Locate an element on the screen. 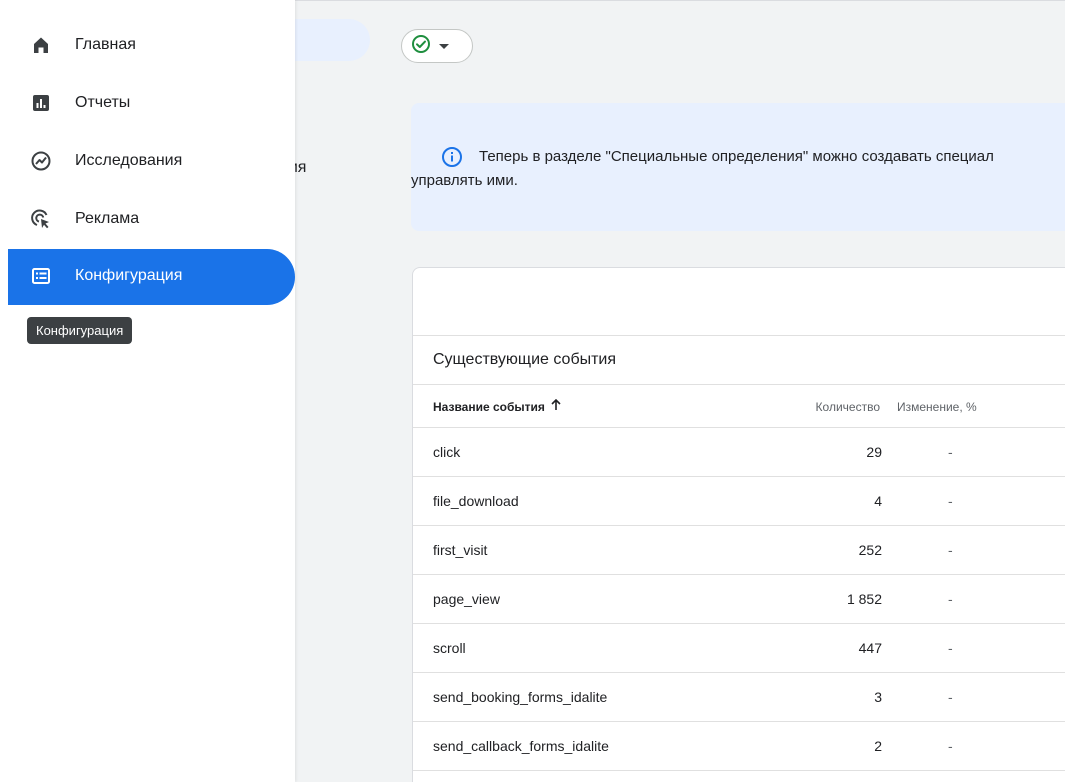  table-row: send_booking_forms_idalite 3 - is located at coordinates (739, 697).